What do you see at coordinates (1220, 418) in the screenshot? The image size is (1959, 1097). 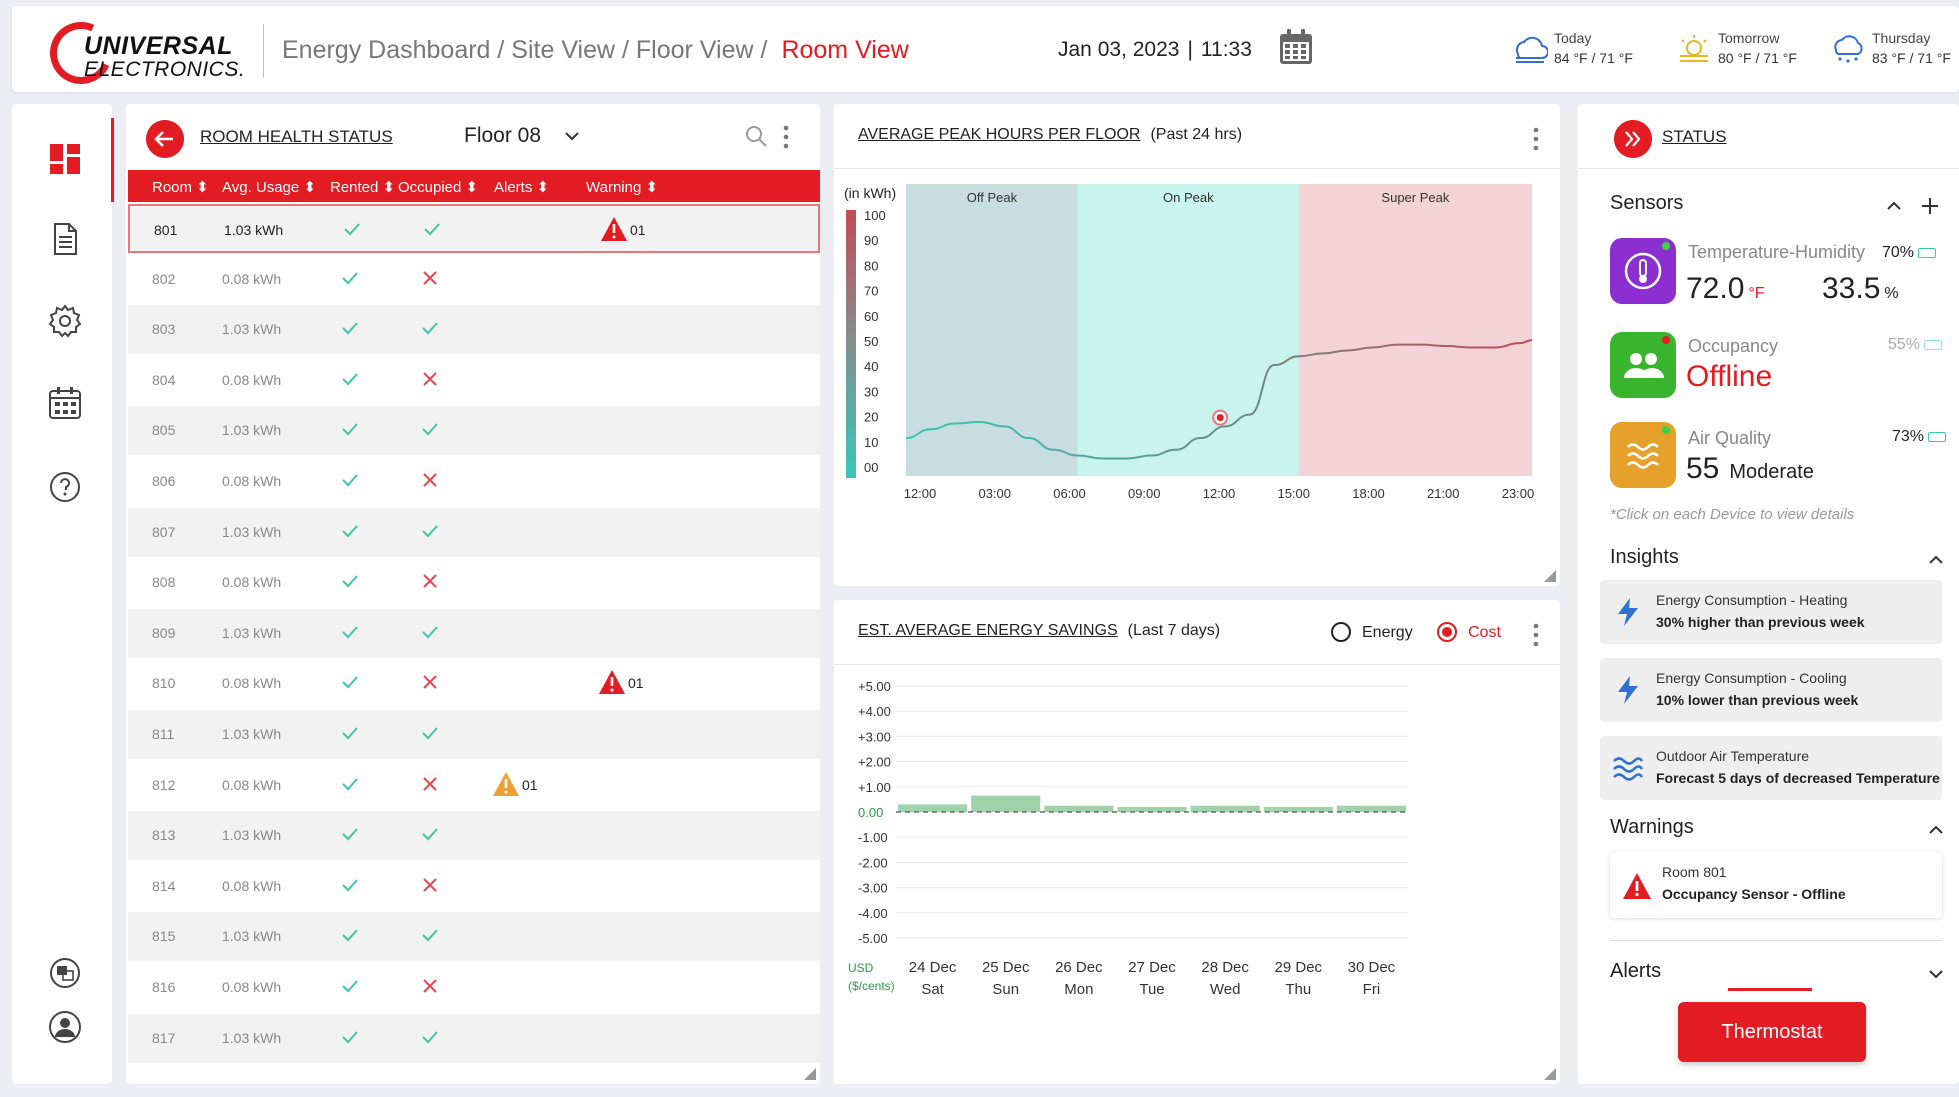 I see `highlight-point` at bounding box center [1220, 418].